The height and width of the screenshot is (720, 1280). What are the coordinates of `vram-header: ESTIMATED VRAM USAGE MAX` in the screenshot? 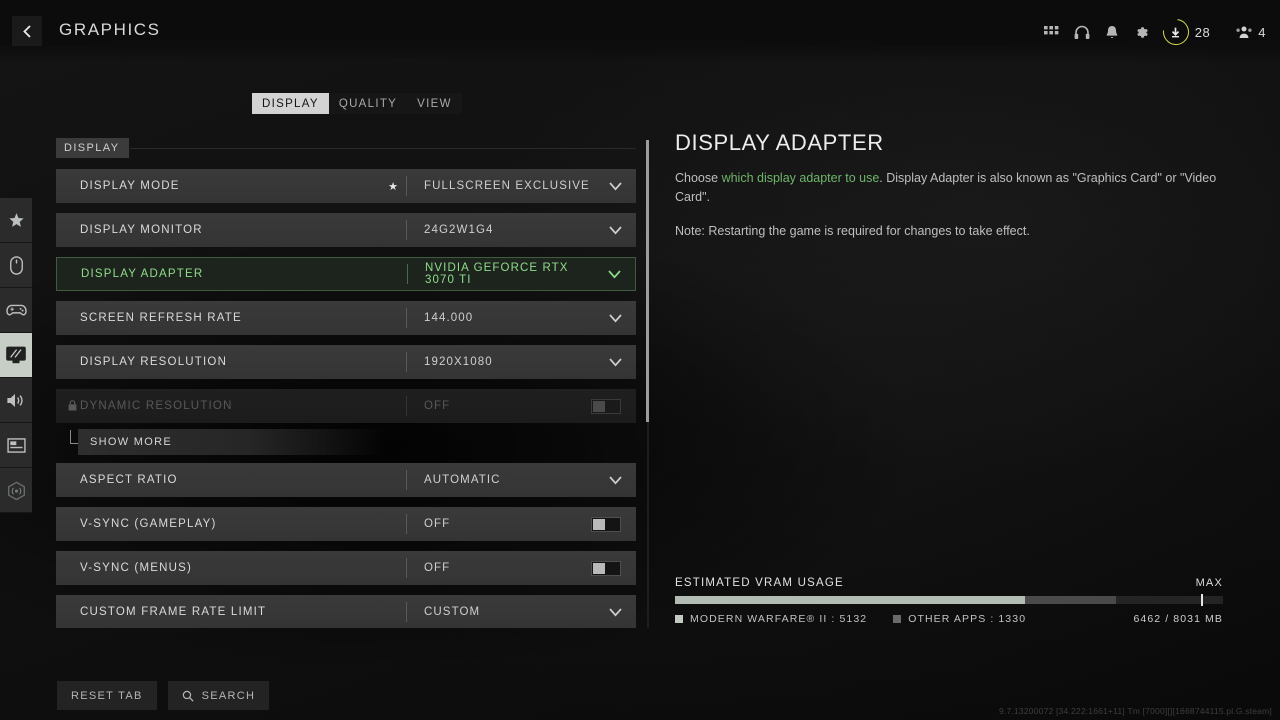 It's located at (949, 583).